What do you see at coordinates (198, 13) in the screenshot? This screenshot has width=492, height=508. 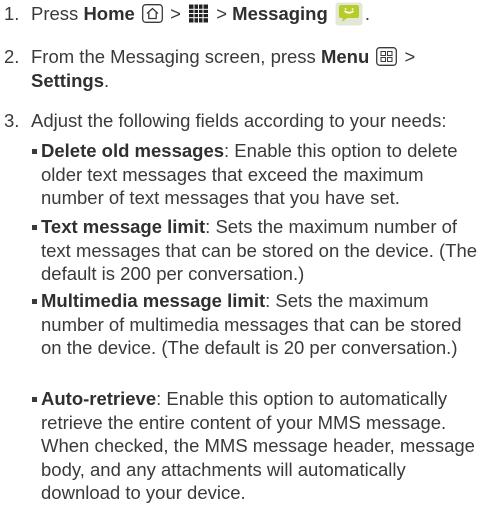 I see `applications-grid-icon` at bounding box center [198, 13].